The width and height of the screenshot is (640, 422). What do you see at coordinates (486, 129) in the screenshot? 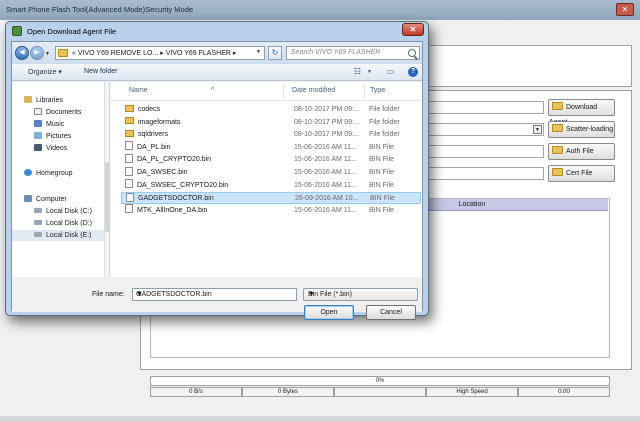
I see `scatter-path-combo: ▼` at bounding box center [486, 129].